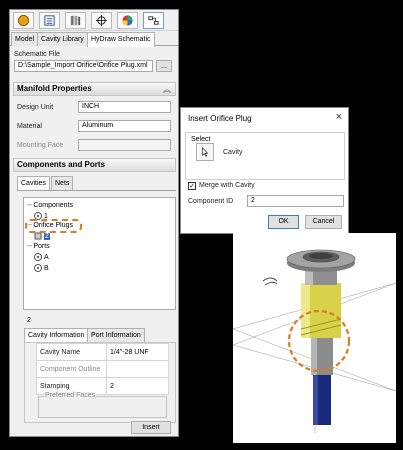 The image size is (403, 450). I want to click on rotate-view-icon, so click(270, 281).